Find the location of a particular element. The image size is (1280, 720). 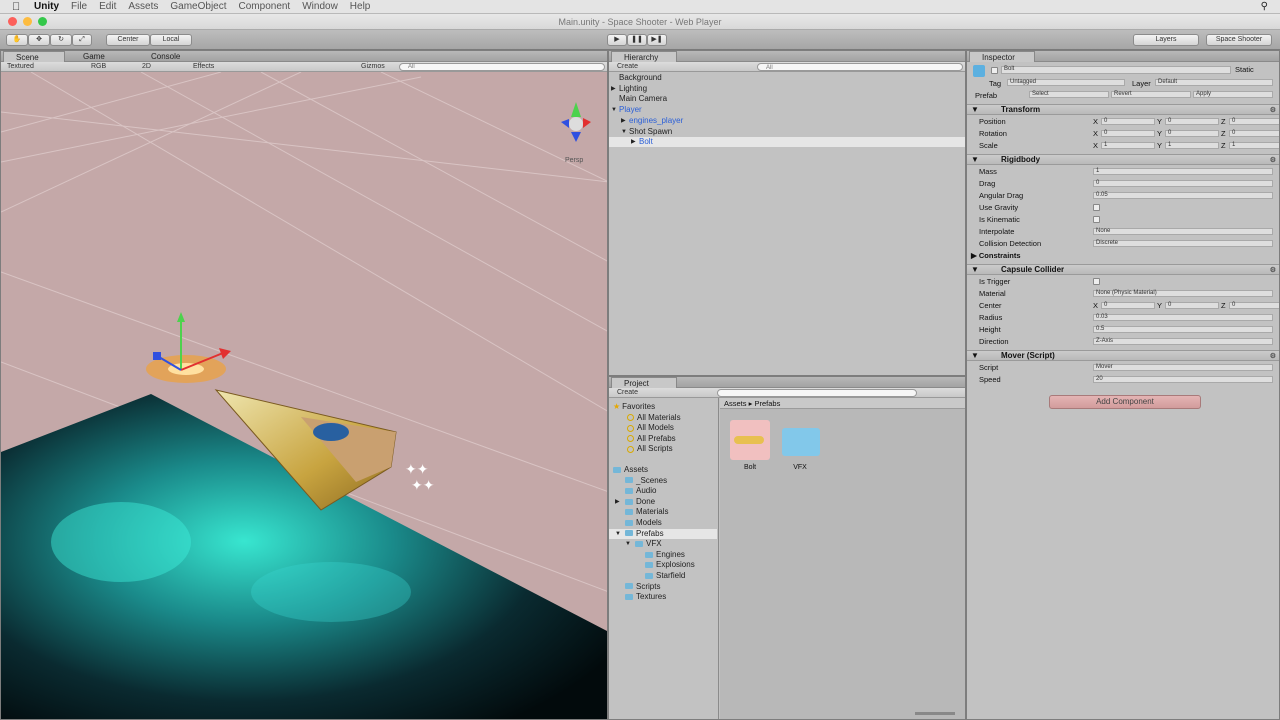

tag-dropdown: Untagged is located at coordinates (1066, 82).